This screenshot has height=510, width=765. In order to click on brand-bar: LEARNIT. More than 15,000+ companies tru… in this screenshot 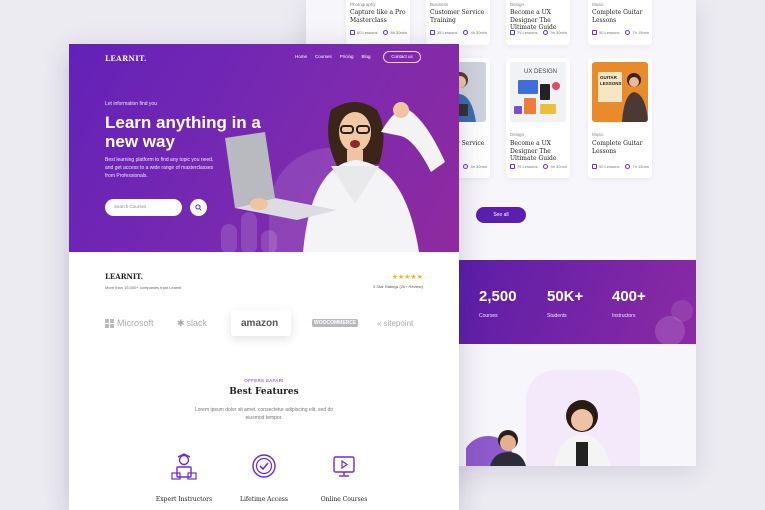, I will do `click(143, 281)`.